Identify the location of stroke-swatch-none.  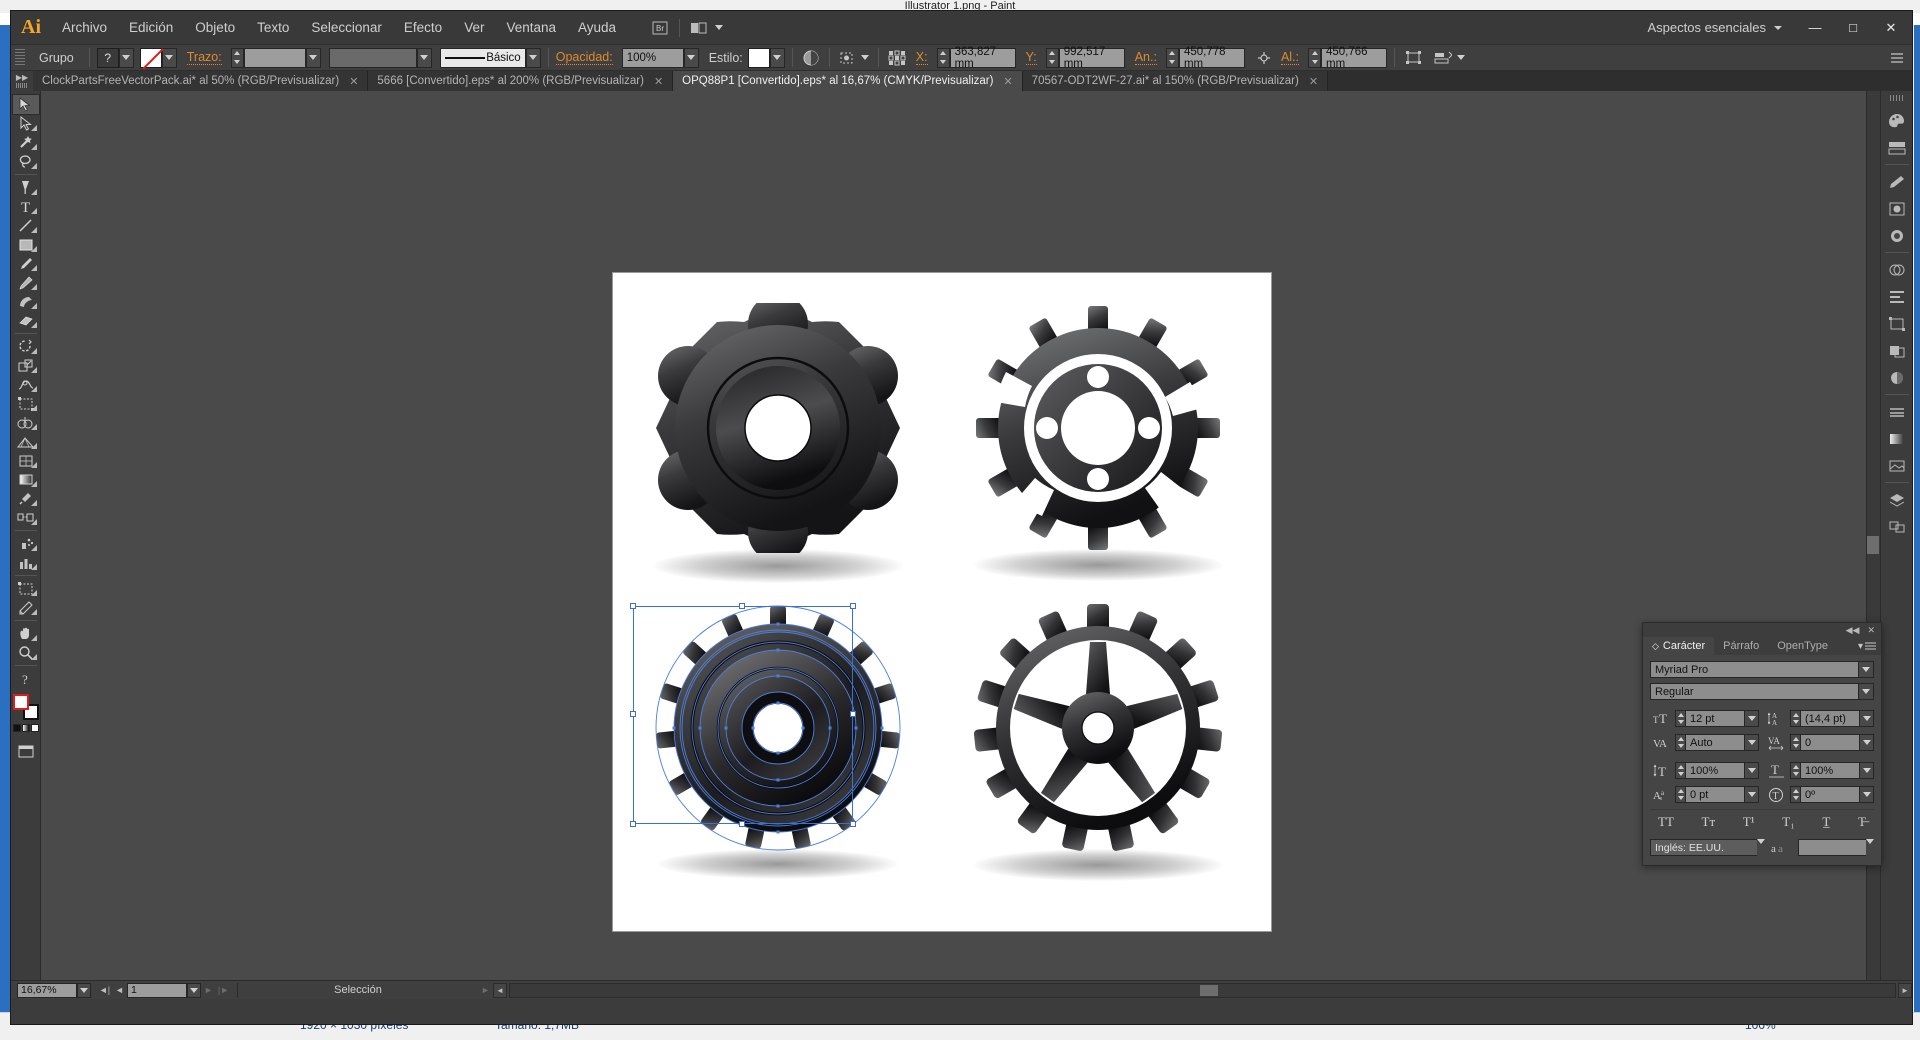
(150, 57).